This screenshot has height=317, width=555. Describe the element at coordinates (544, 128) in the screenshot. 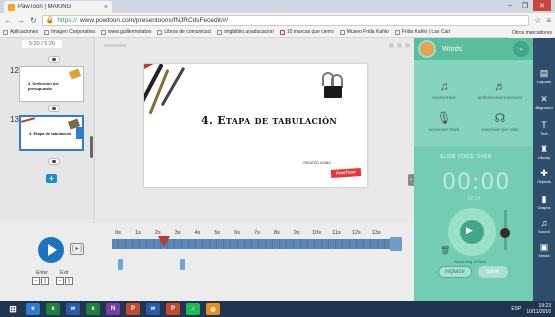

I see `text-tool: T Text` at that location.